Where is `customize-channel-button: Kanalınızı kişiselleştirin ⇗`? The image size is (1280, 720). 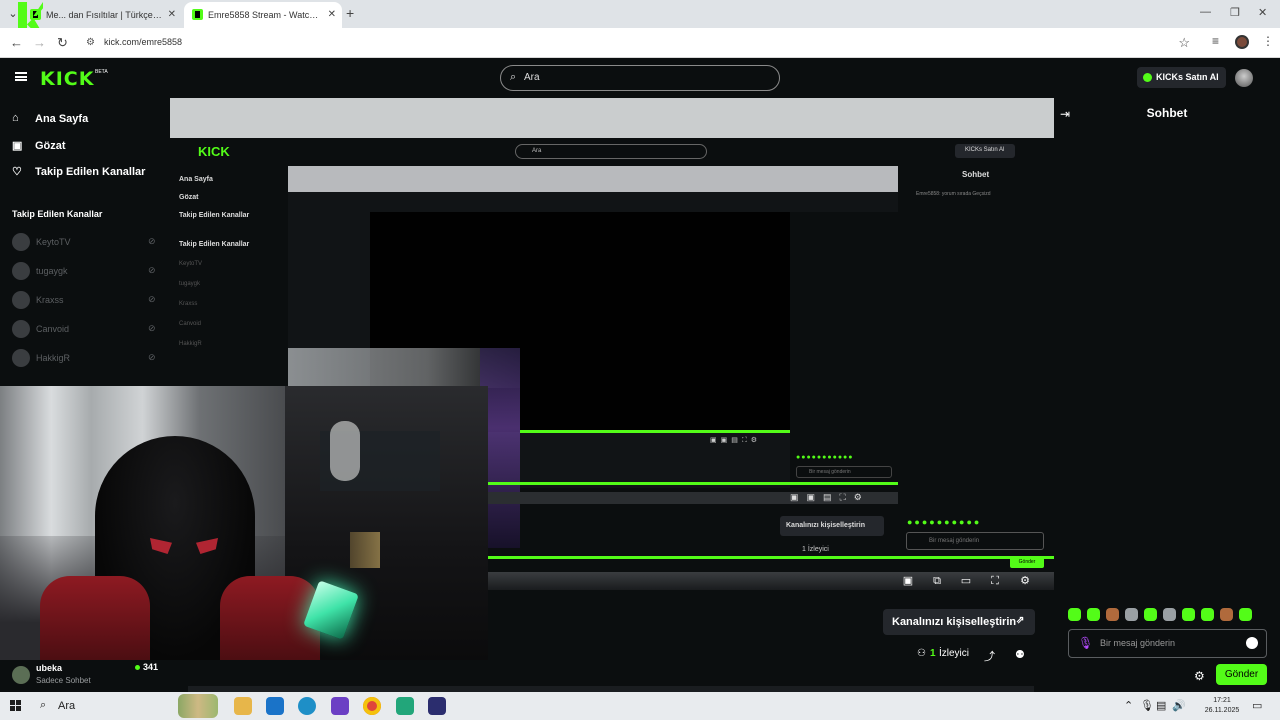
customize-channel-button: Kanalınızı kişiselleştirin ⇗ is located at coordinates (959, 622).